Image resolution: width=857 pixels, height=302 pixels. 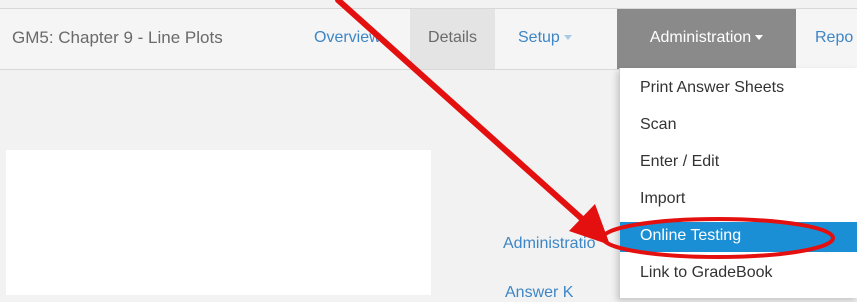 I want to click on menu-item-import: Import, so click(x=738, y=200).